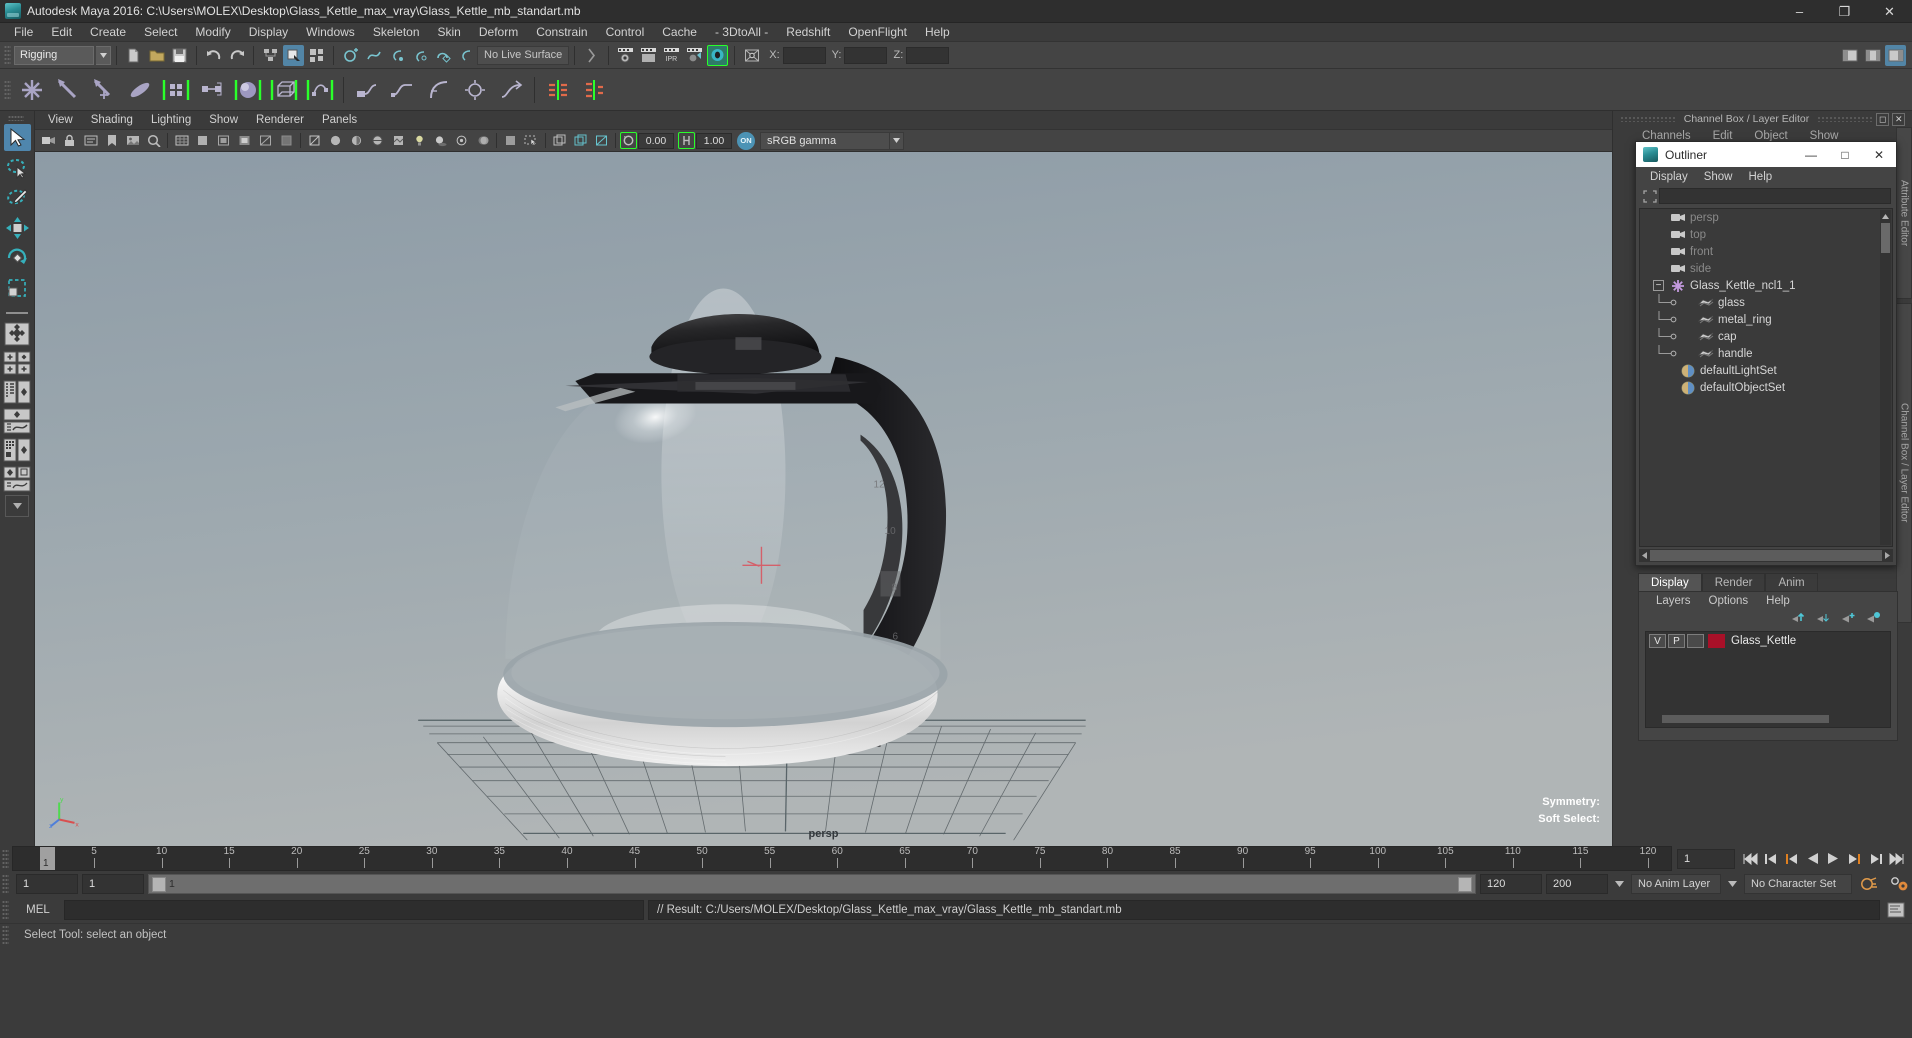 The image size is (1912, 1038). Describe the element at coordinates (1869, 884) in the screenshot. I see `auto-keyframe-toggle-icon` at that location.